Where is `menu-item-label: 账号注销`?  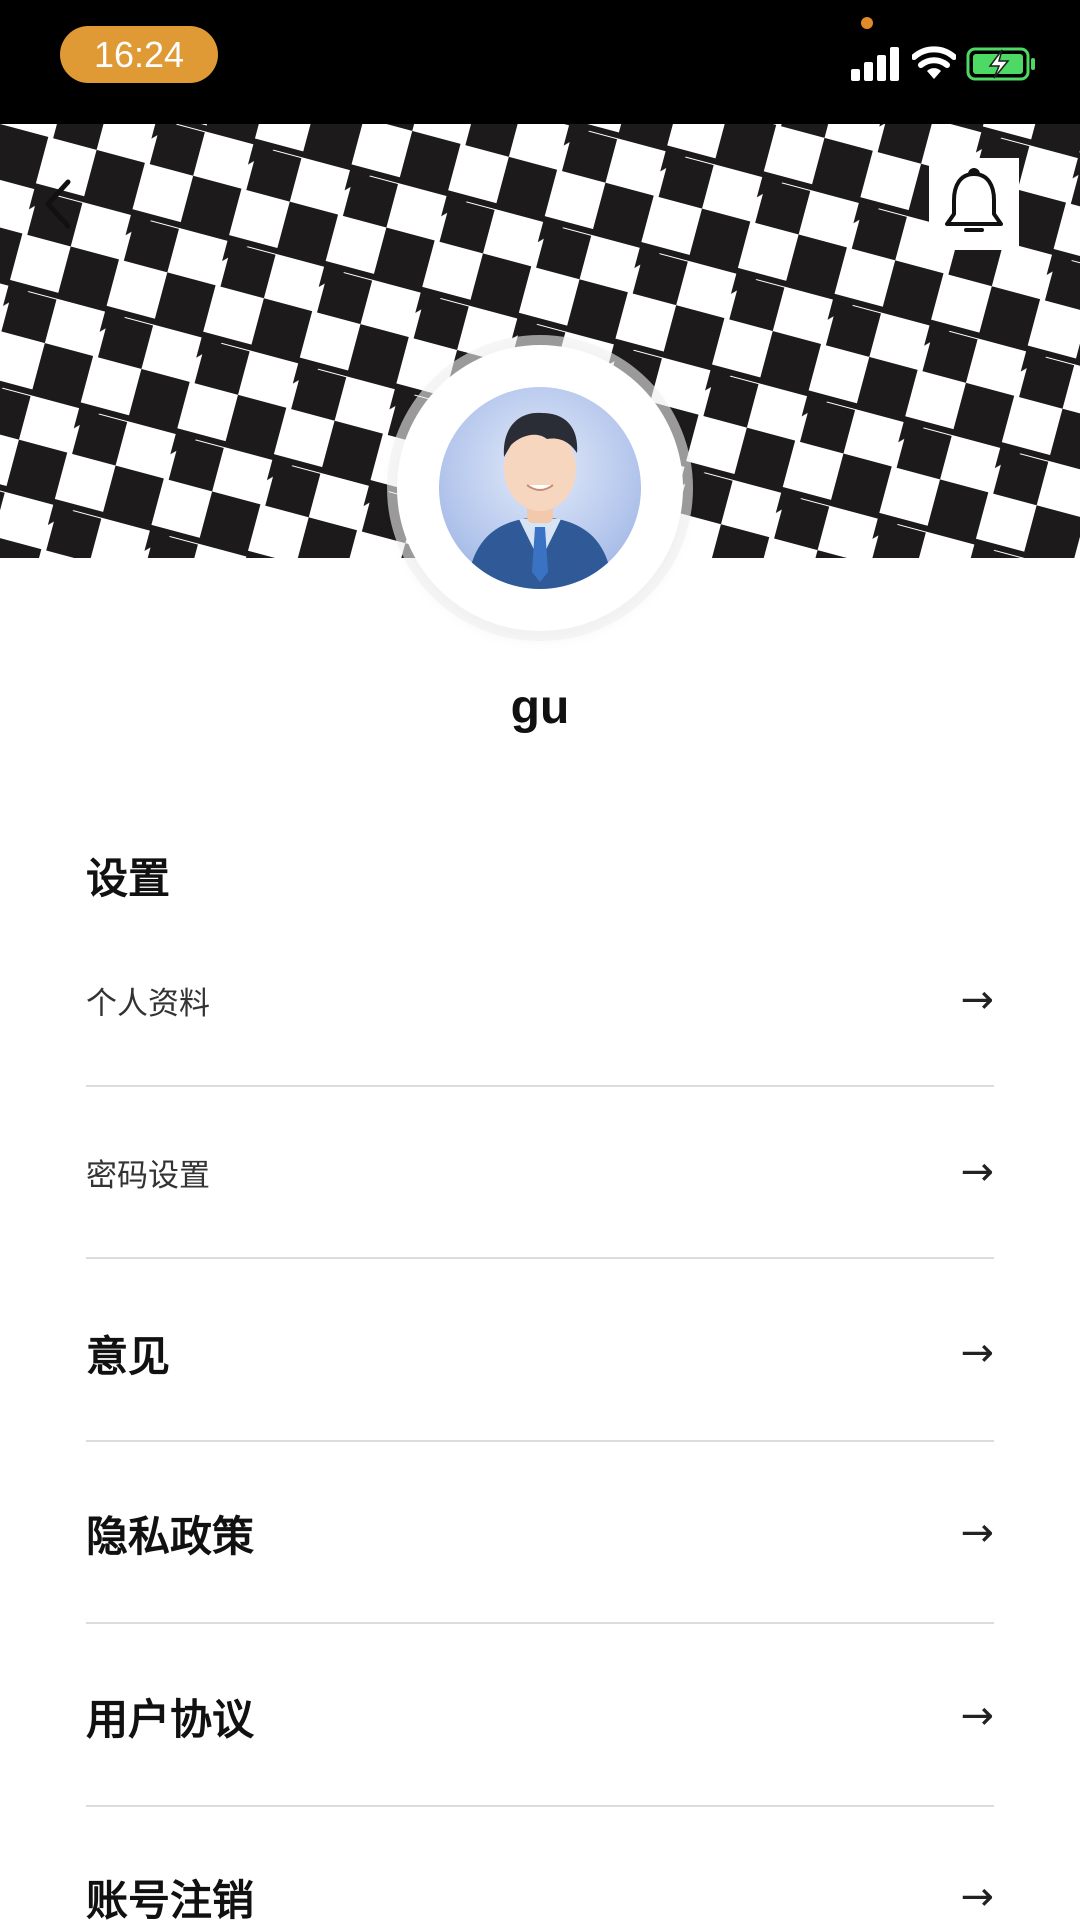
menu-item-label: 账号注销 is located at coordinates (170, 1897).